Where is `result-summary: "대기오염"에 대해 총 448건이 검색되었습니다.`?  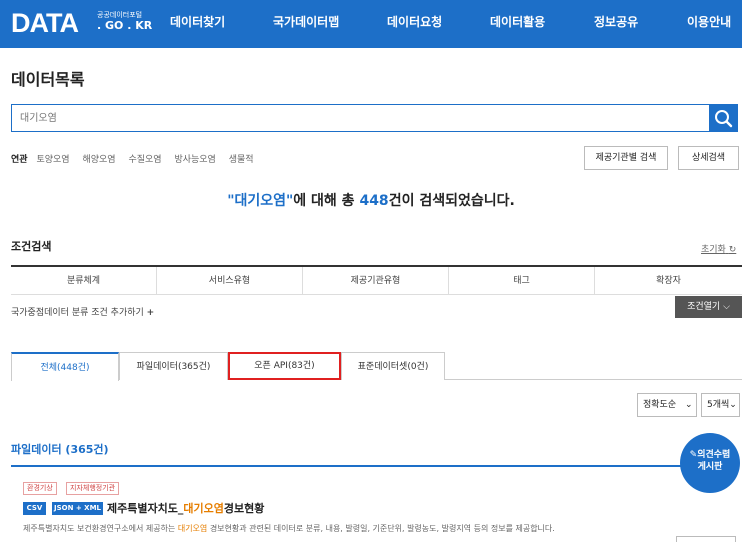
result-summary: "대기오염"에 대해 총 448건이 검색되었습니다. is located at coordinates (371, 200).